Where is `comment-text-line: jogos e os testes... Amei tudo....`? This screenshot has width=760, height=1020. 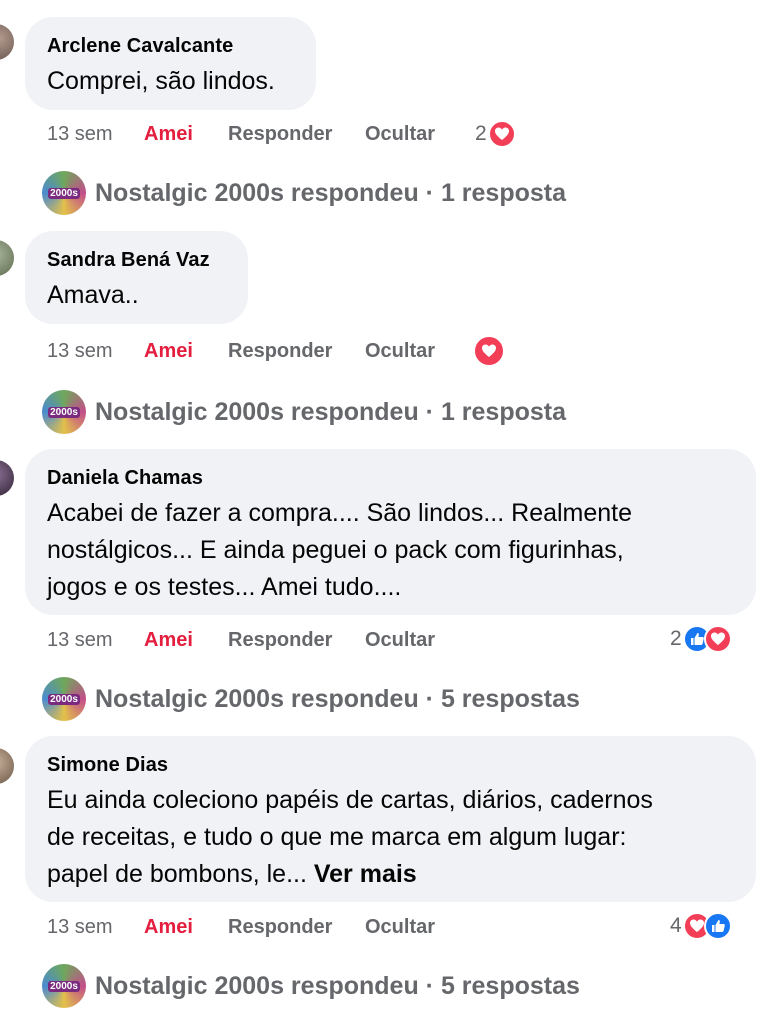
comment-text-line: jogos e os testes... Amei tudo.... is located at coordinates (224, 587).